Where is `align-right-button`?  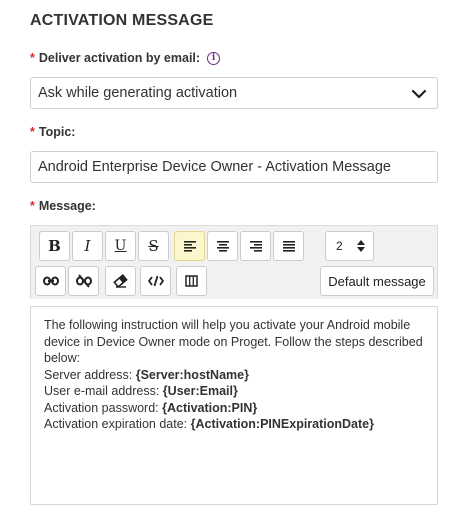
align-right-button is located at coordinates (255, 246).